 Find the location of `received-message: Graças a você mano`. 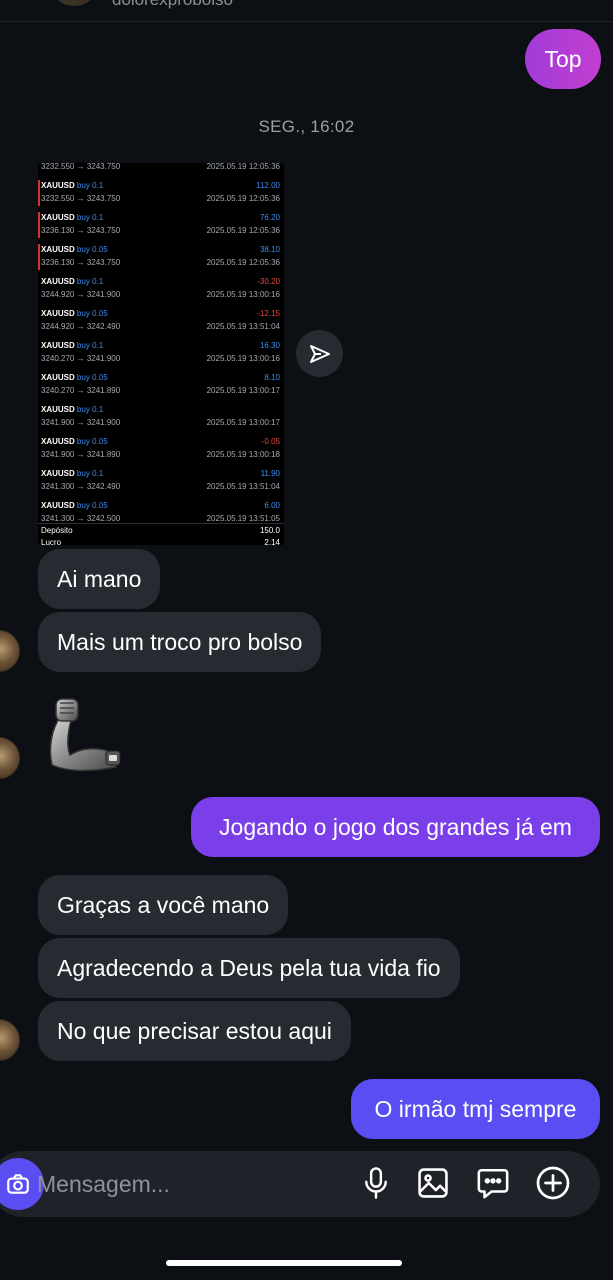

received-message: Graças a você mano is located at coordinates (163, 905).